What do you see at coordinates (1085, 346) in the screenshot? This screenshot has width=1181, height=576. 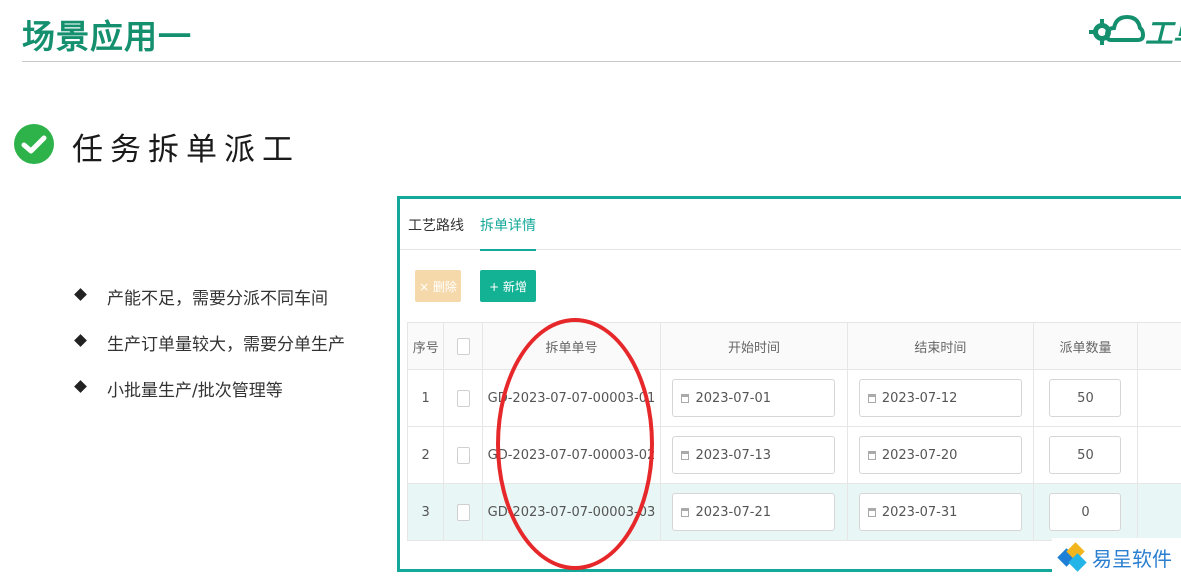 I see `col-header-qty: 派单数量` at bounding box center [1085, 346].